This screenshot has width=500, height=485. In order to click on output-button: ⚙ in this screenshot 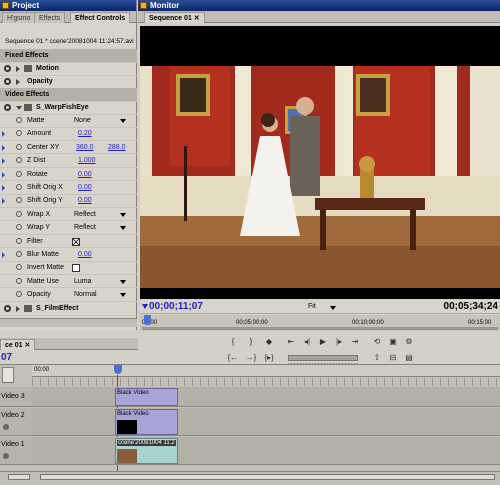, I will do `click(409, 341)`.